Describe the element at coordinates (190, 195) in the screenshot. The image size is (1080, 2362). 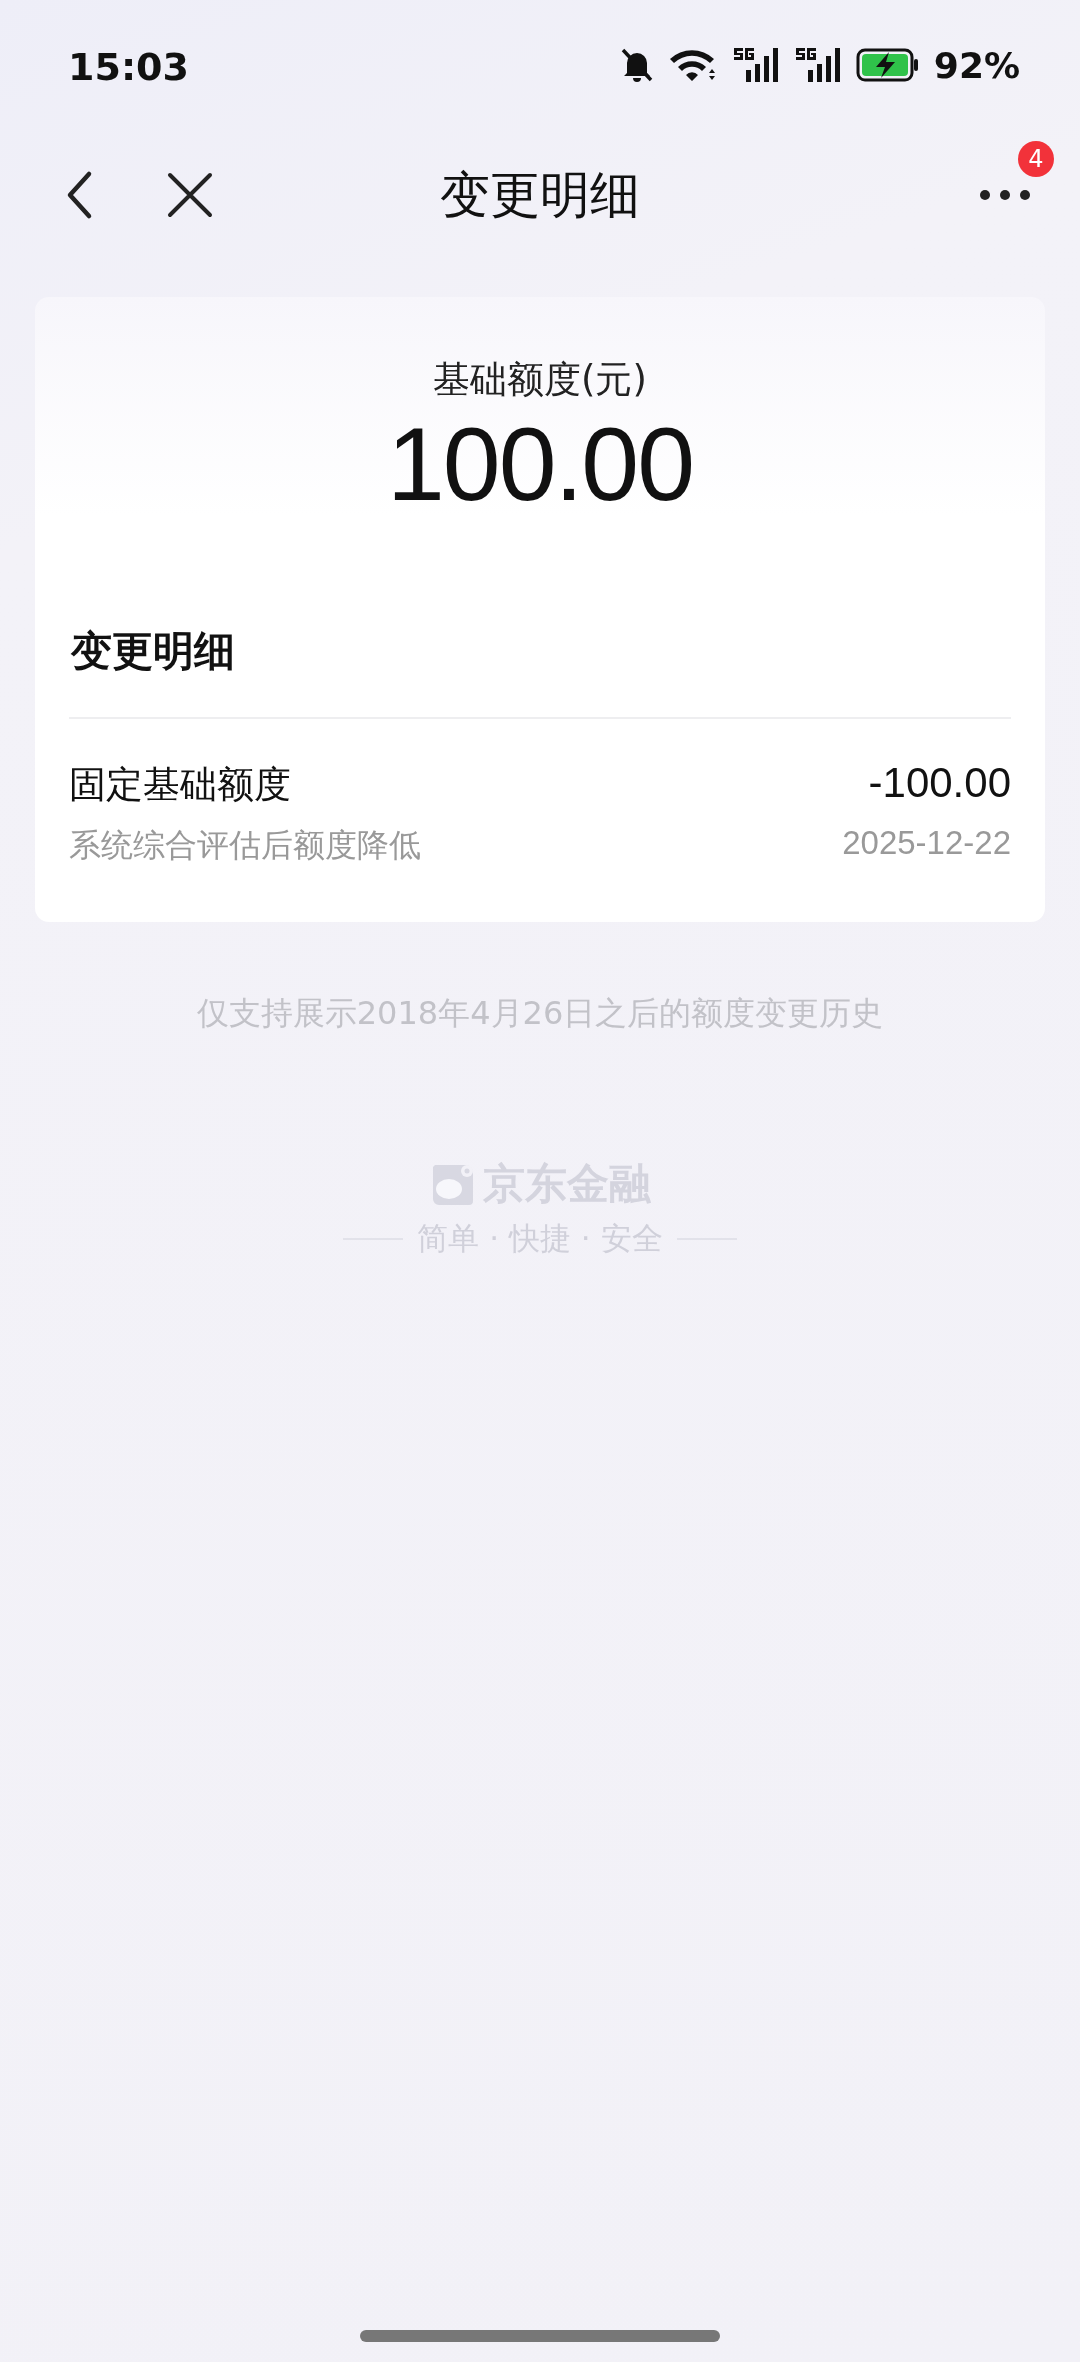
I see `close-icon` at that location.